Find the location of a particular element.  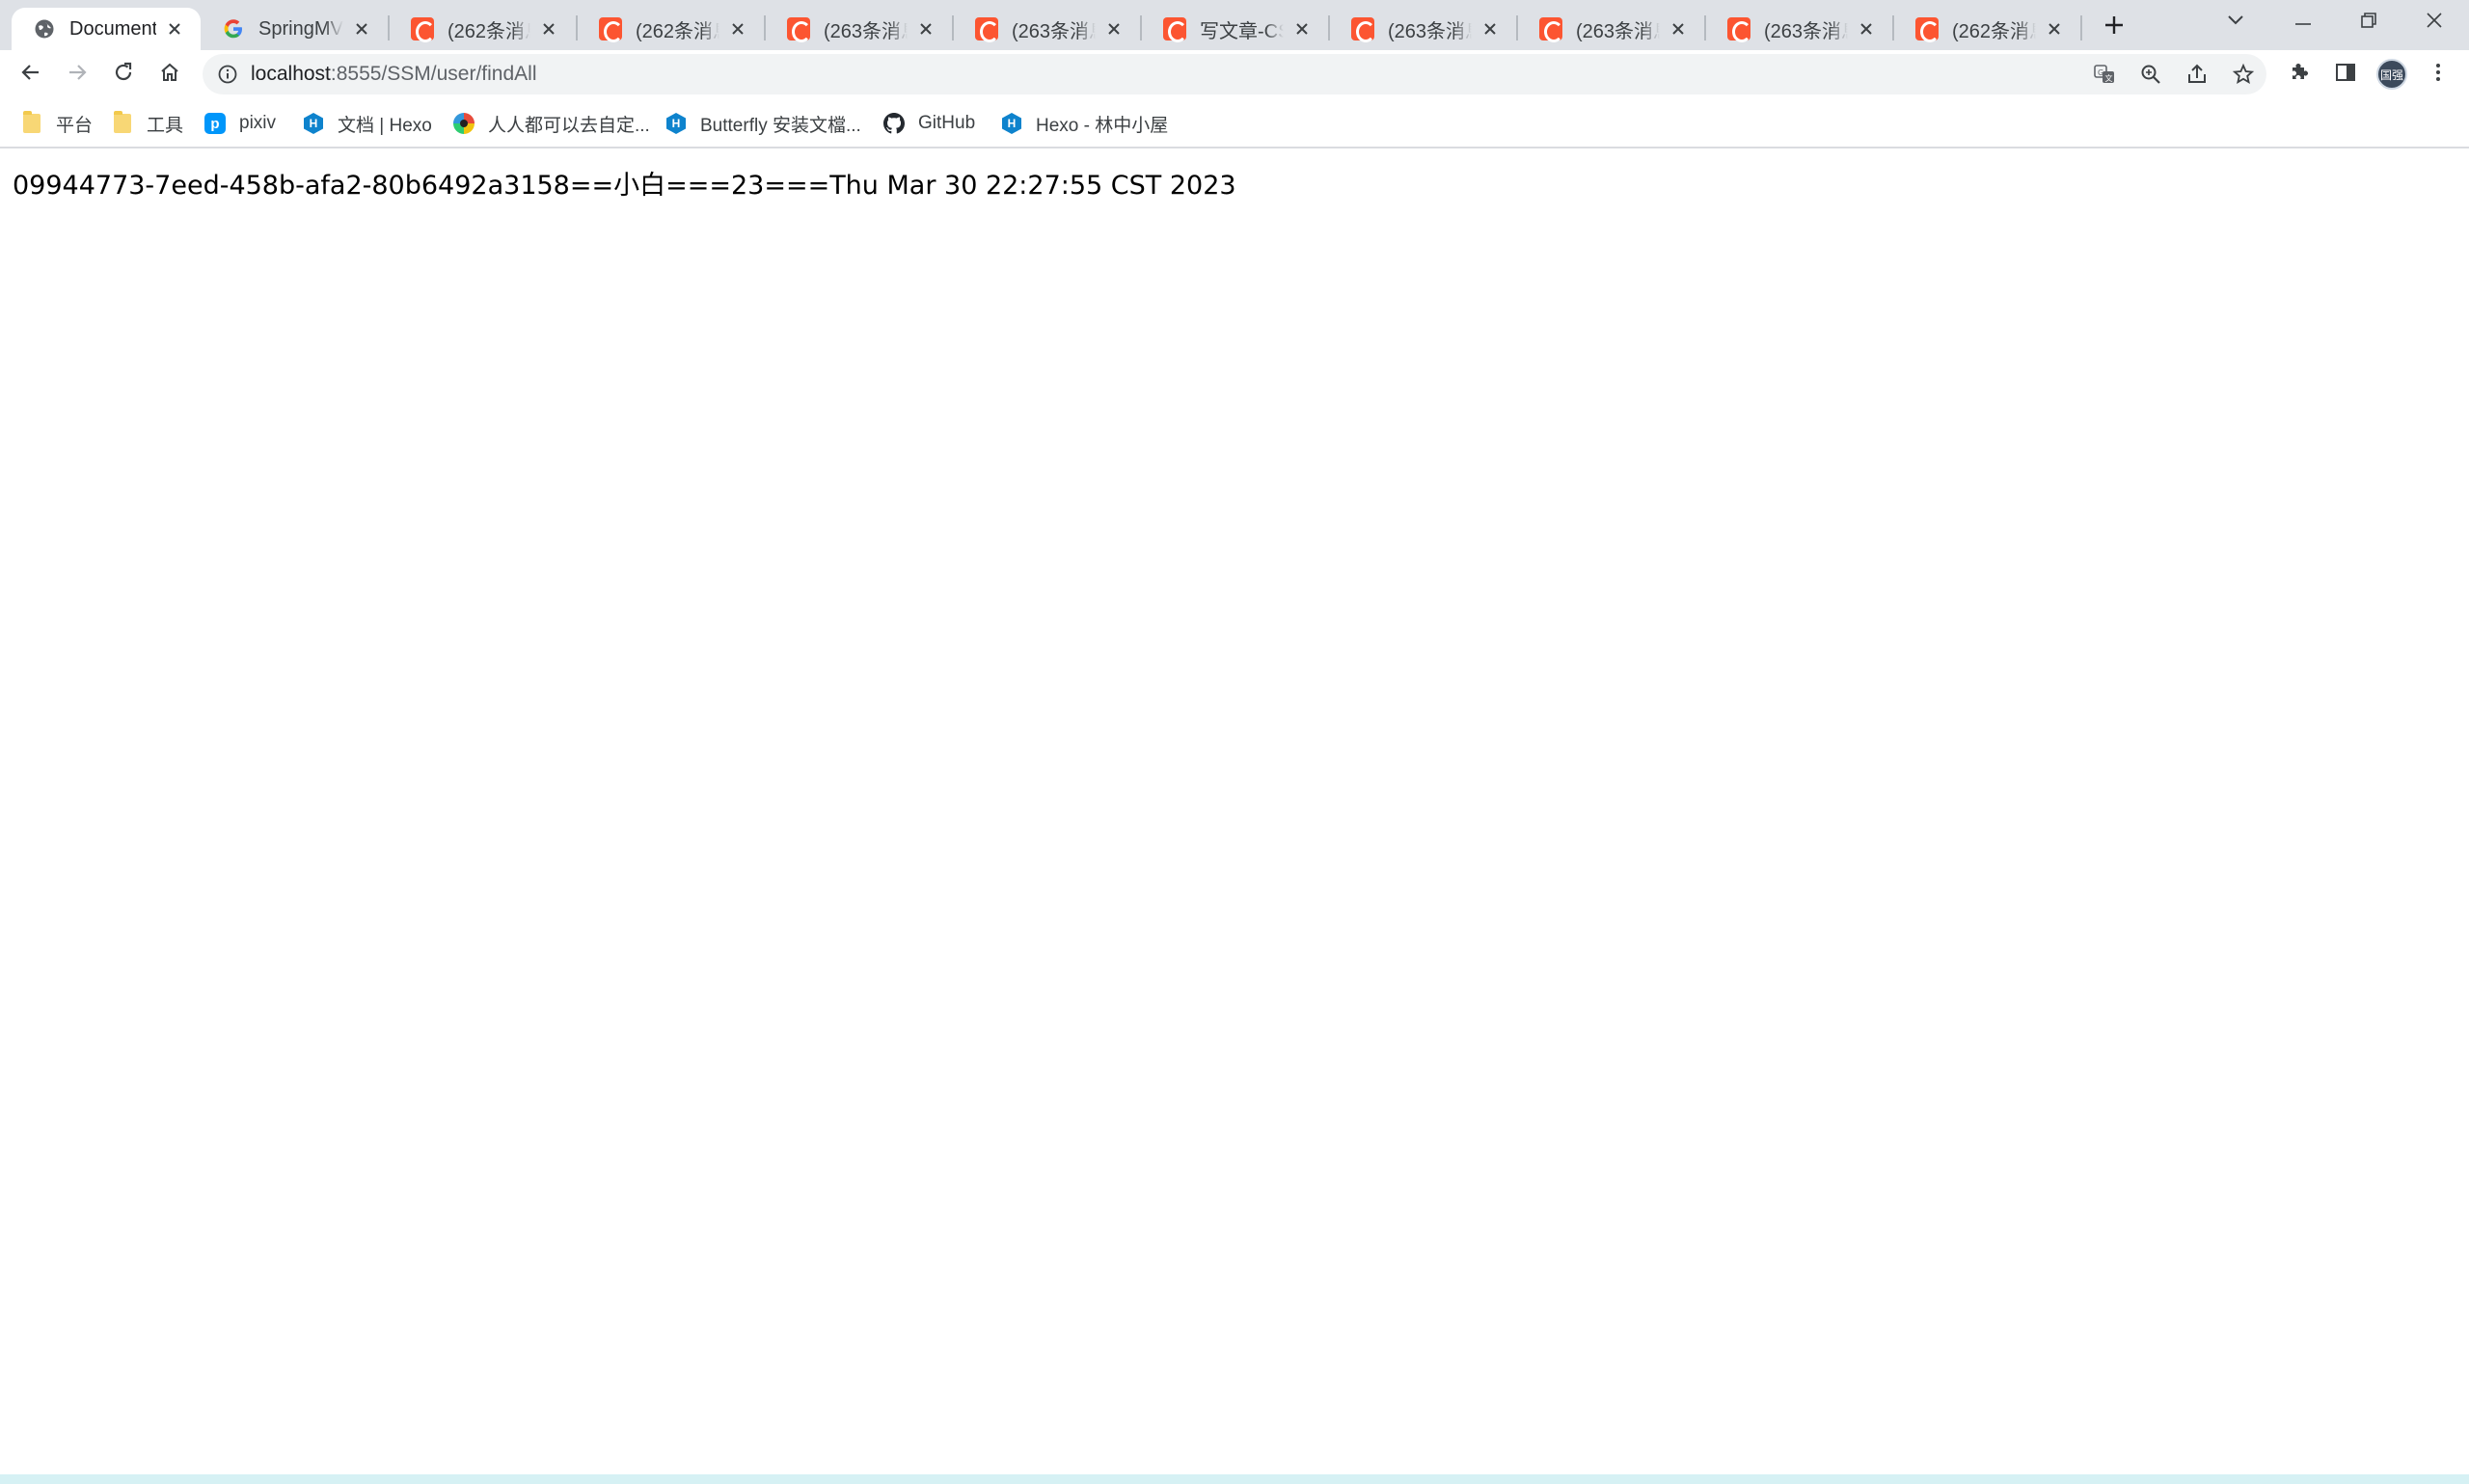

browser-toolbar: localhost:8555/SSM/user/findAll G文 国强 is located at coordinates (1234, 74).